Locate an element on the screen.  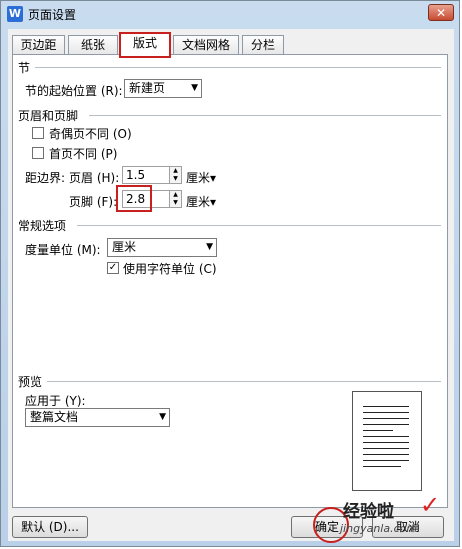
char-units-label: 使用字符单位 (C) is located at coordinates (170, 269).